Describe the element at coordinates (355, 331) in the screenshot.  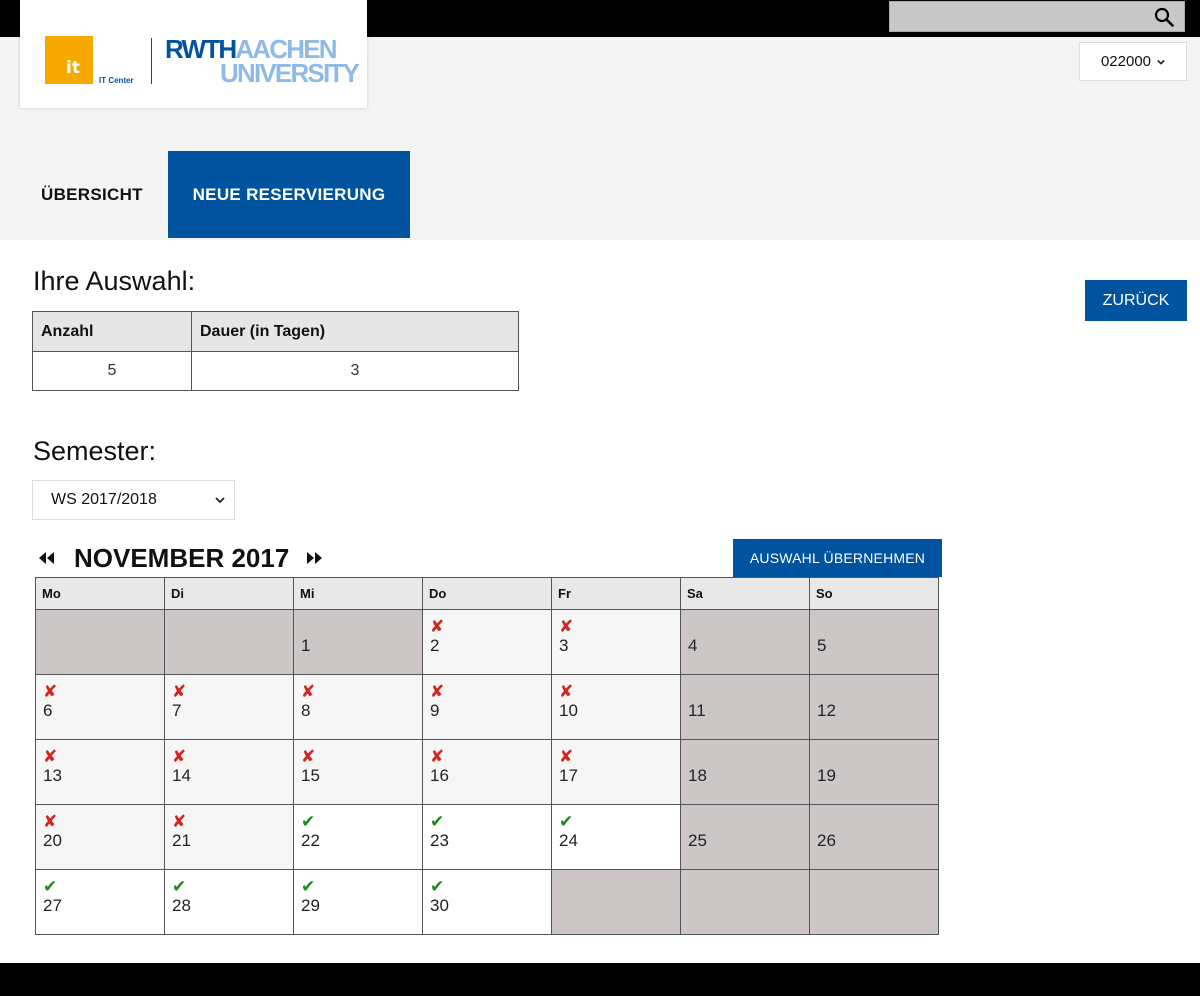
I see `column-header-duration: Dauer (in Tagen)` at that location.